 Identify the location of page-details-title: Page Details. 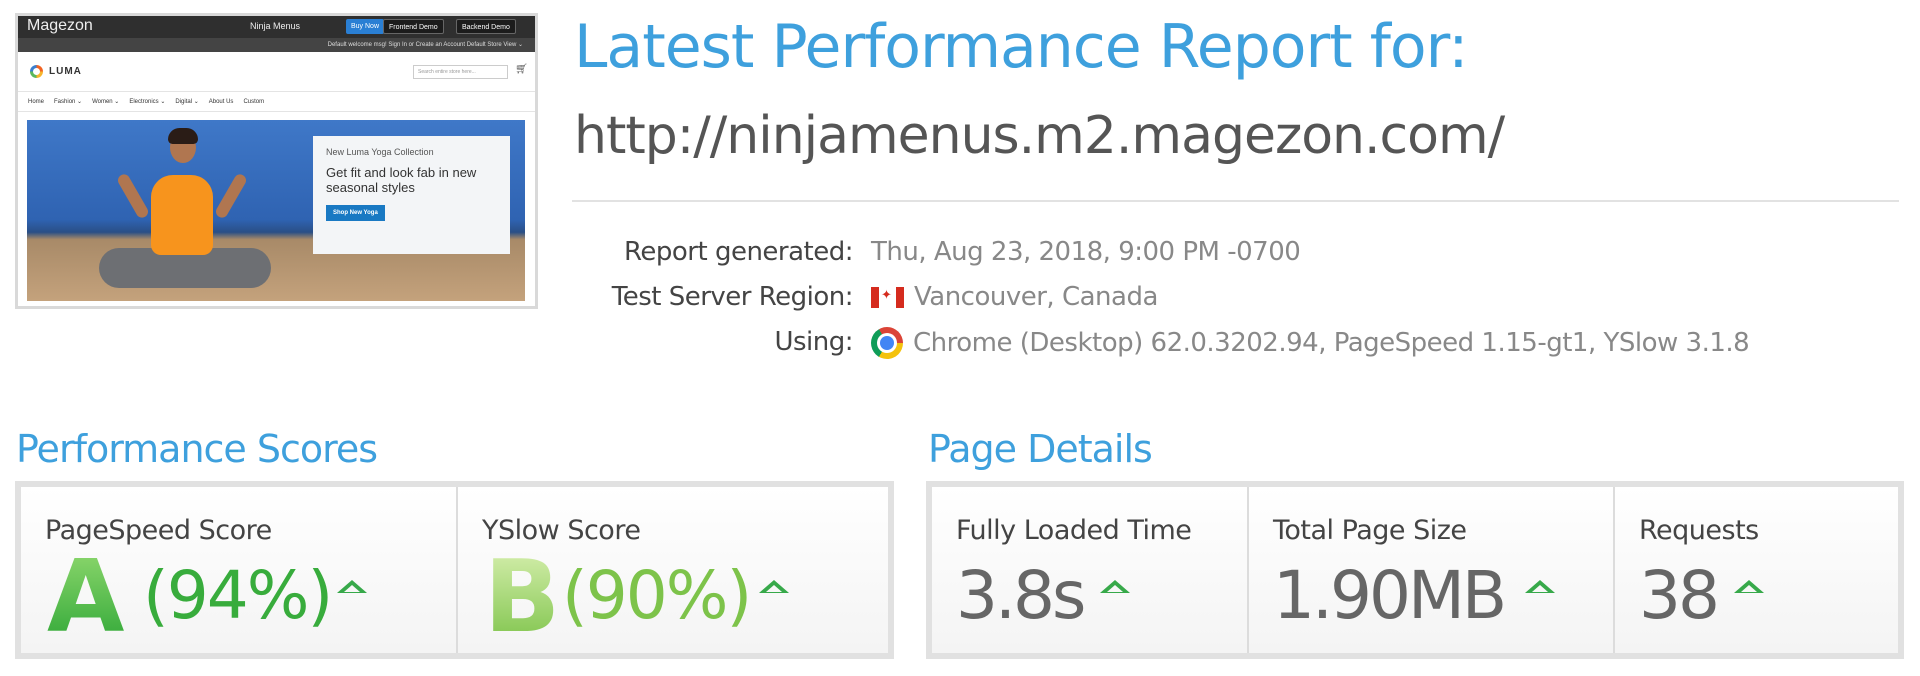
(1040, 449).